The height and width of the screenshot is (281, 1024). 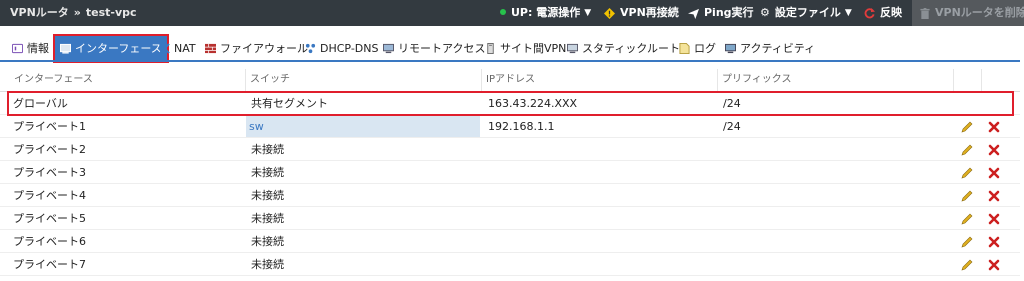 What do you see at coordinates (128, 80) in the screenshot?
I see `column-header-interface: インターフェース` at bounding box center [128, 80].